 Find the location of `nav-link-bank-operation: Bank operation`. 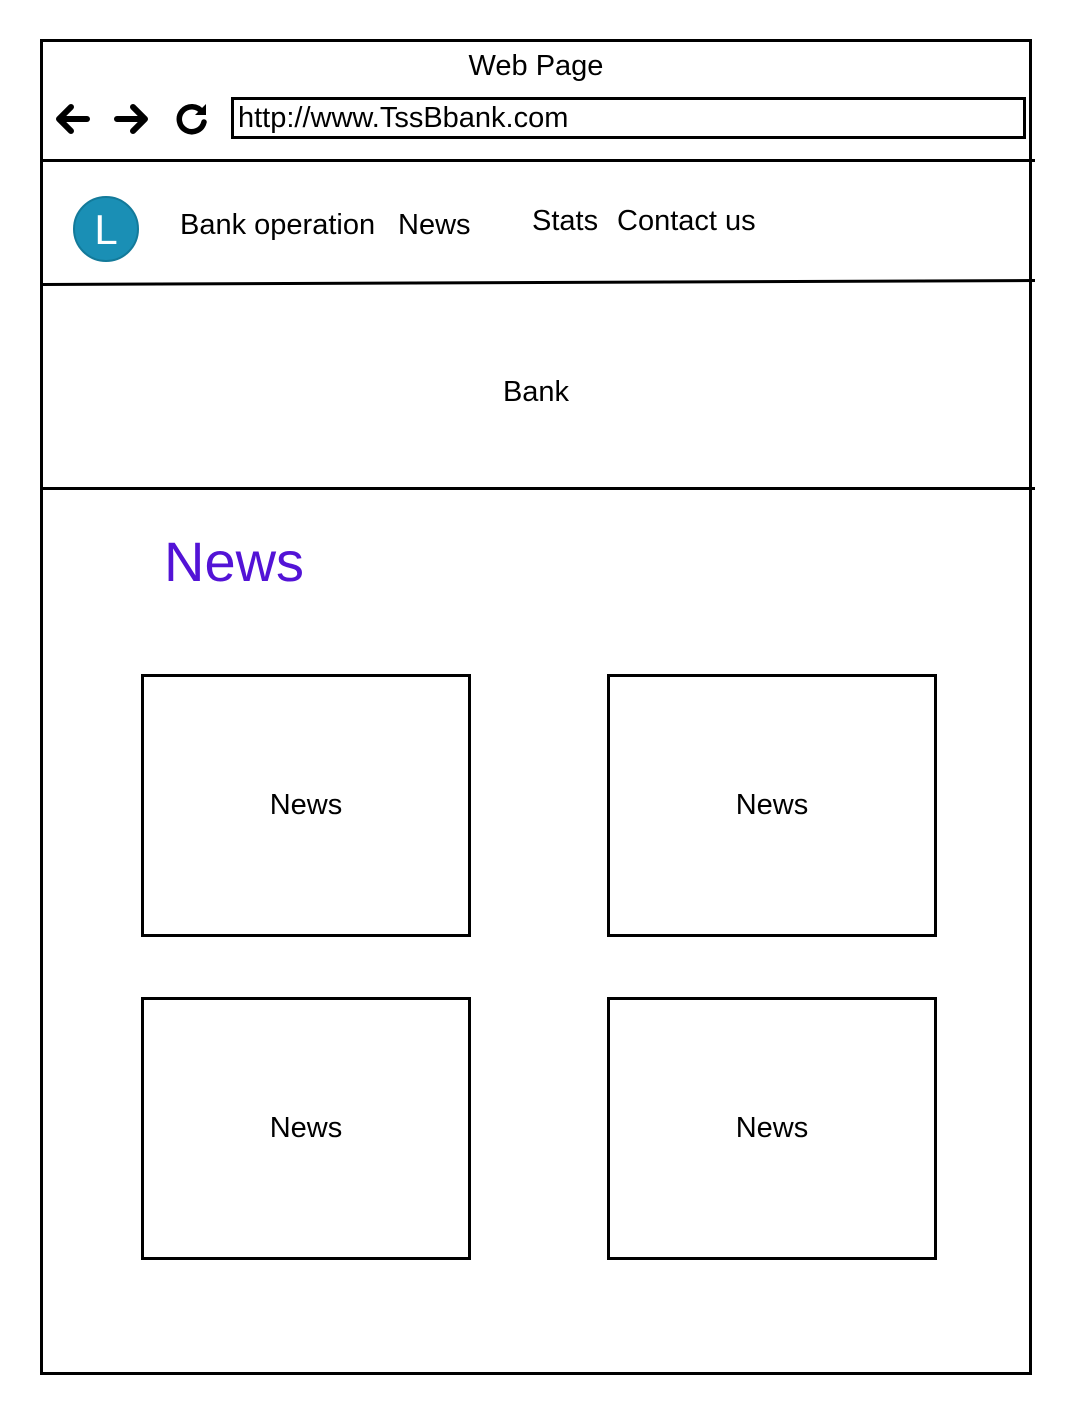

nav-link-bank-operation: Bank operation is located at coordinates (277, 225).